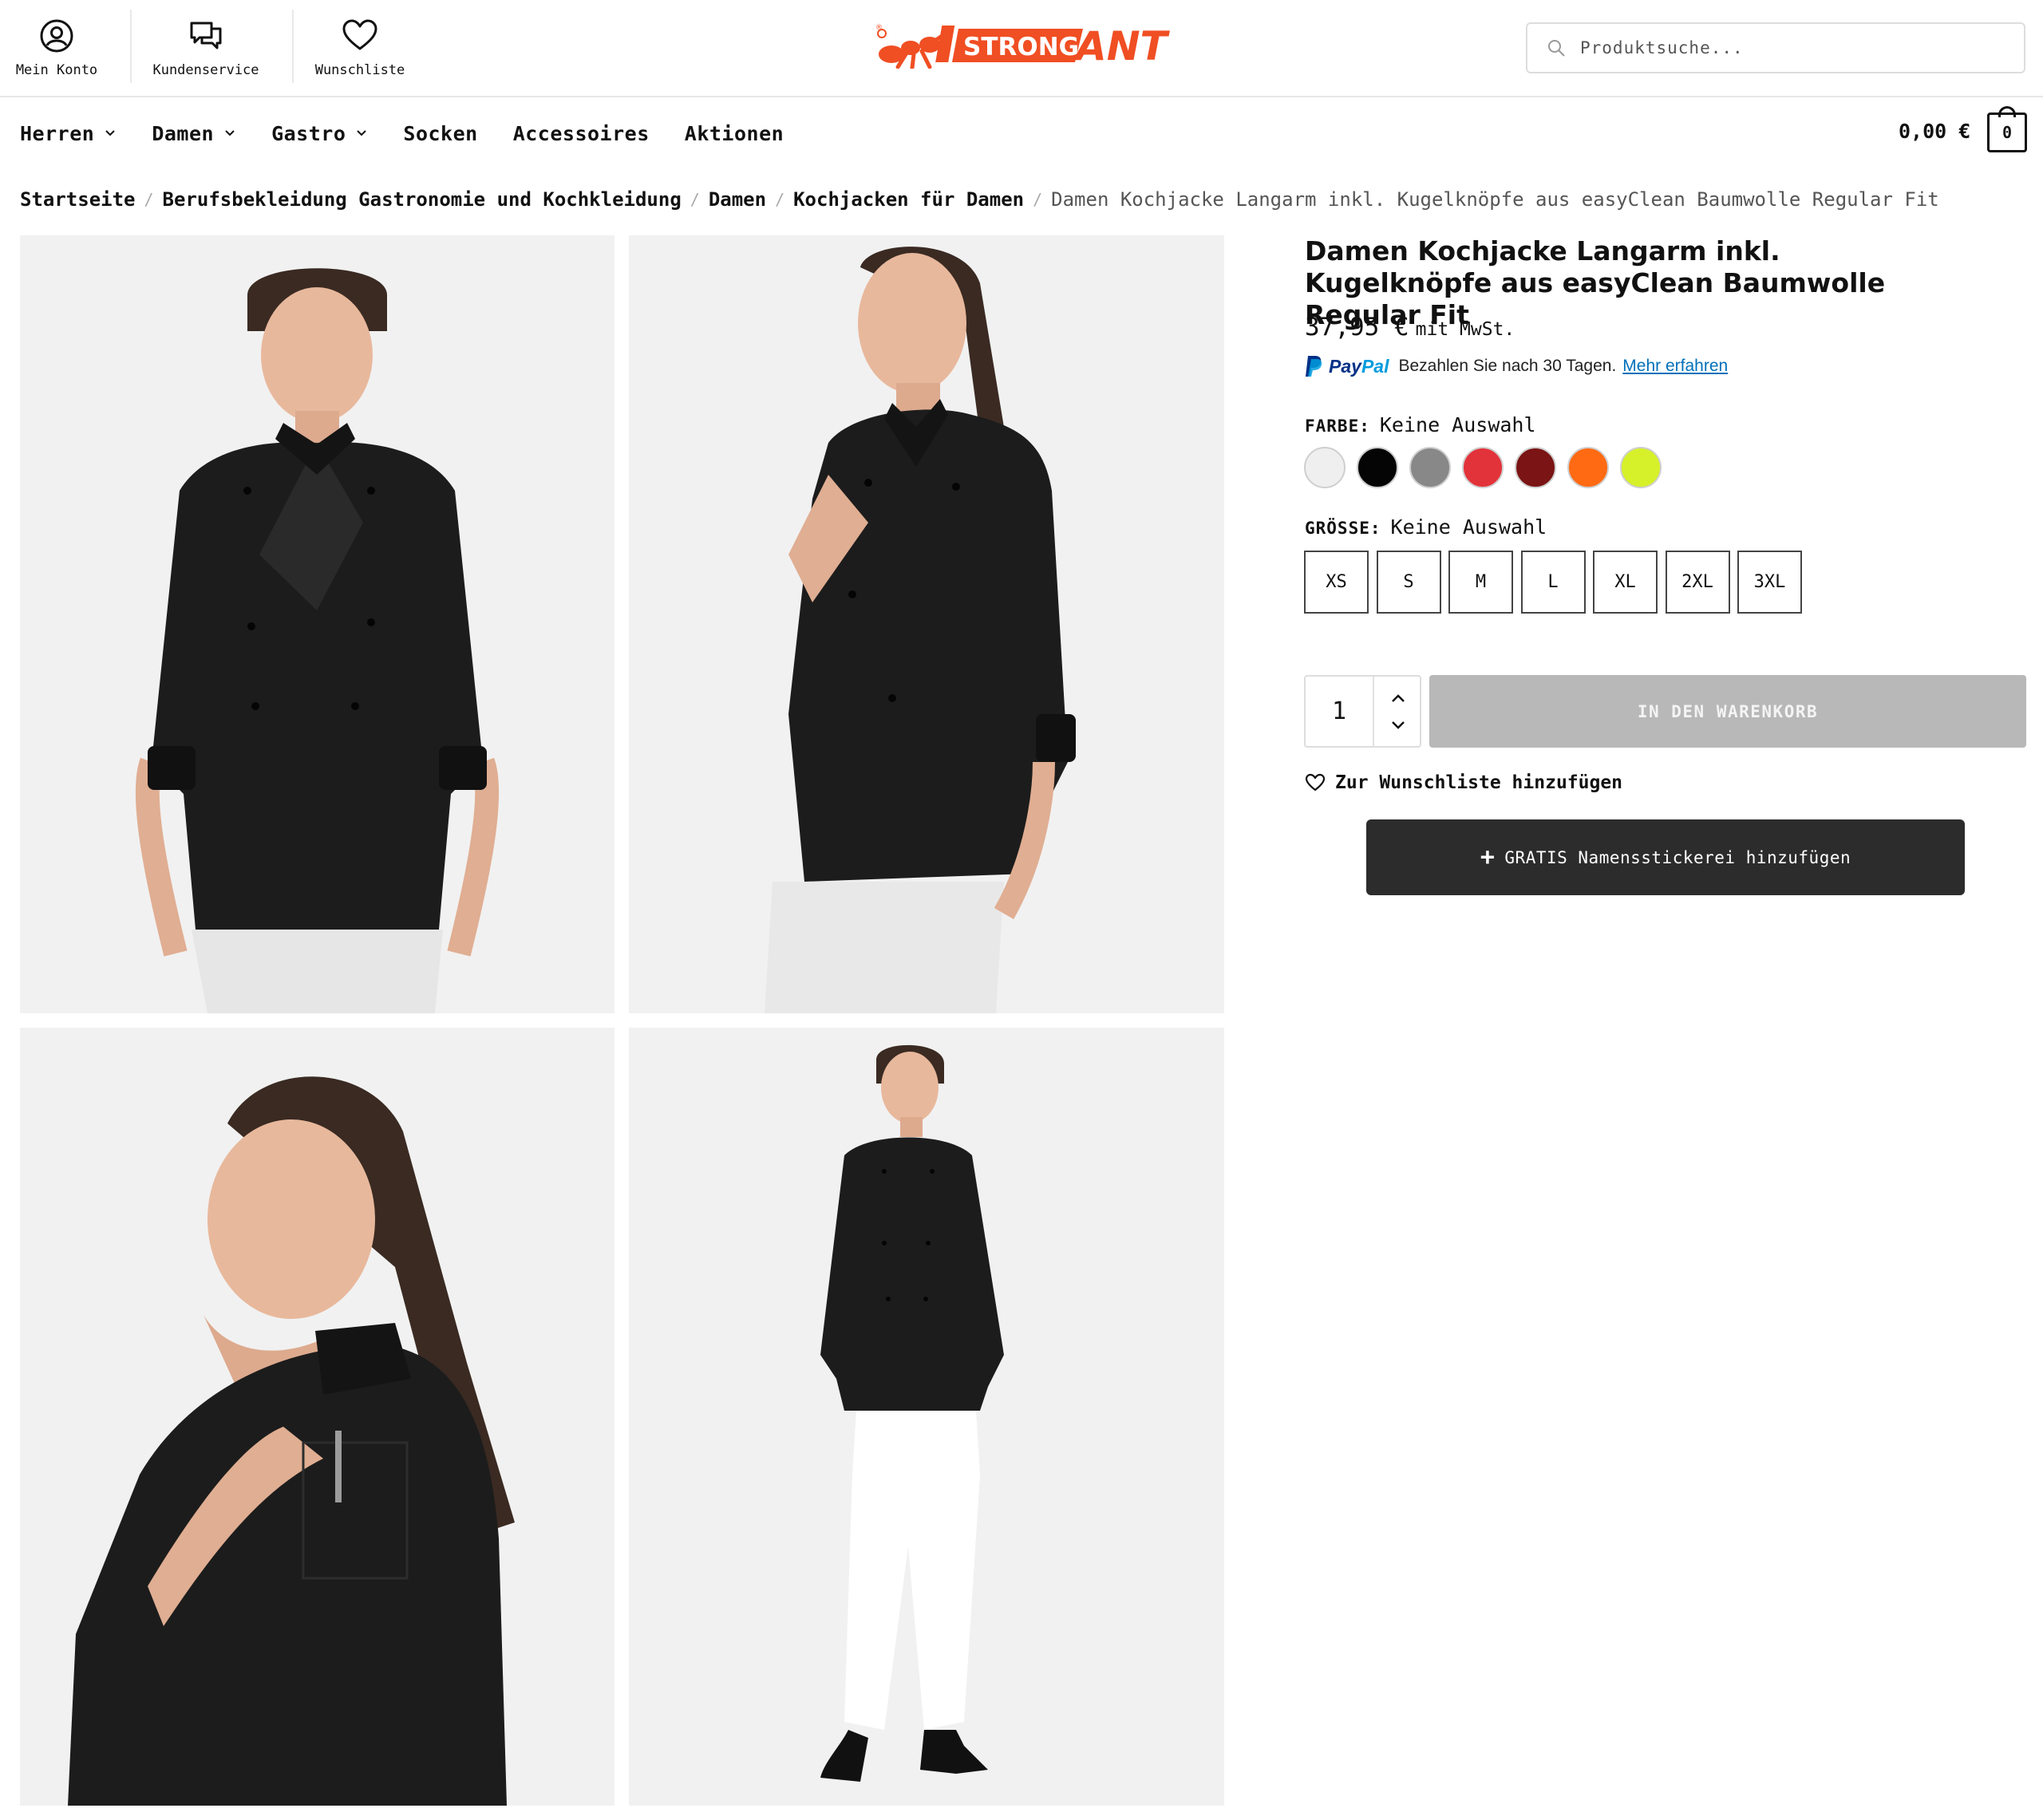 This screenshot has width=2043, height=1820. What do you see at coordinates (57, 133) in the screenshot?
I see `nav-item-label: Herren` at bounding box center [57, 133].